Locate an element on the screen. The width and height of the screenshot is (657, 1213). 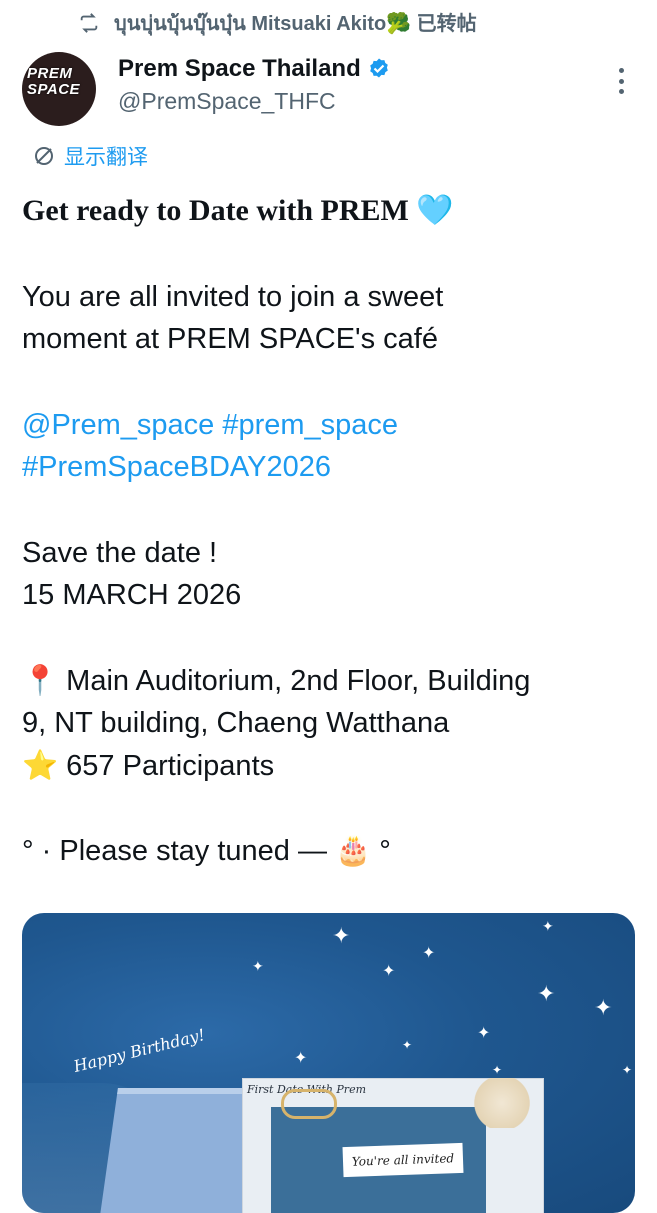
avatar-logo: PREM SPACE is located at coordinates (54, 81).